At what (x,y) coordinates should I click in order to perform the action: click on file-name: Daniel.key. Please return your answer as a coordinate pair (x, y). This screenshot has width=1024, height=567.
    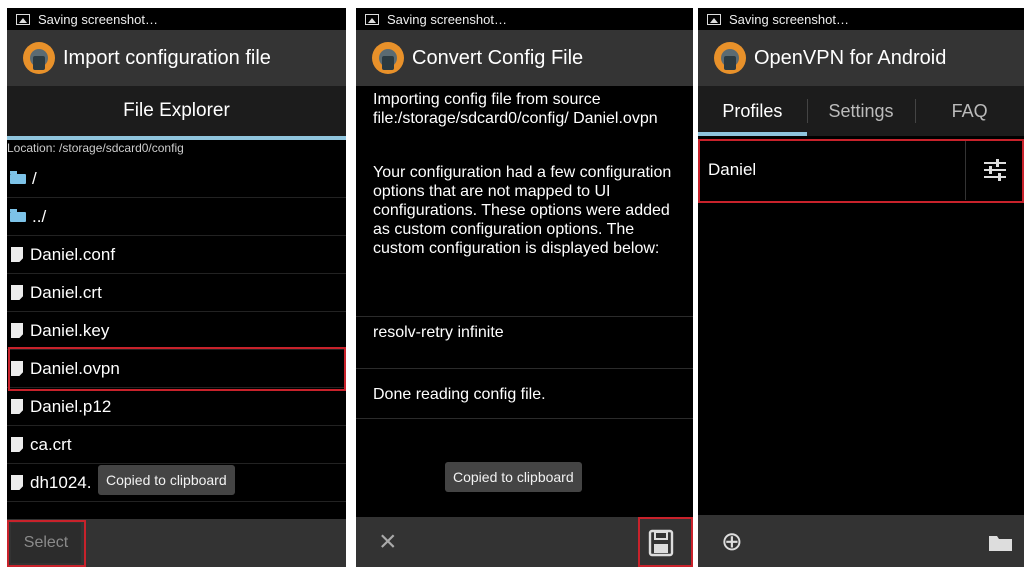
    Looking at the image, I should click on (70, 330).